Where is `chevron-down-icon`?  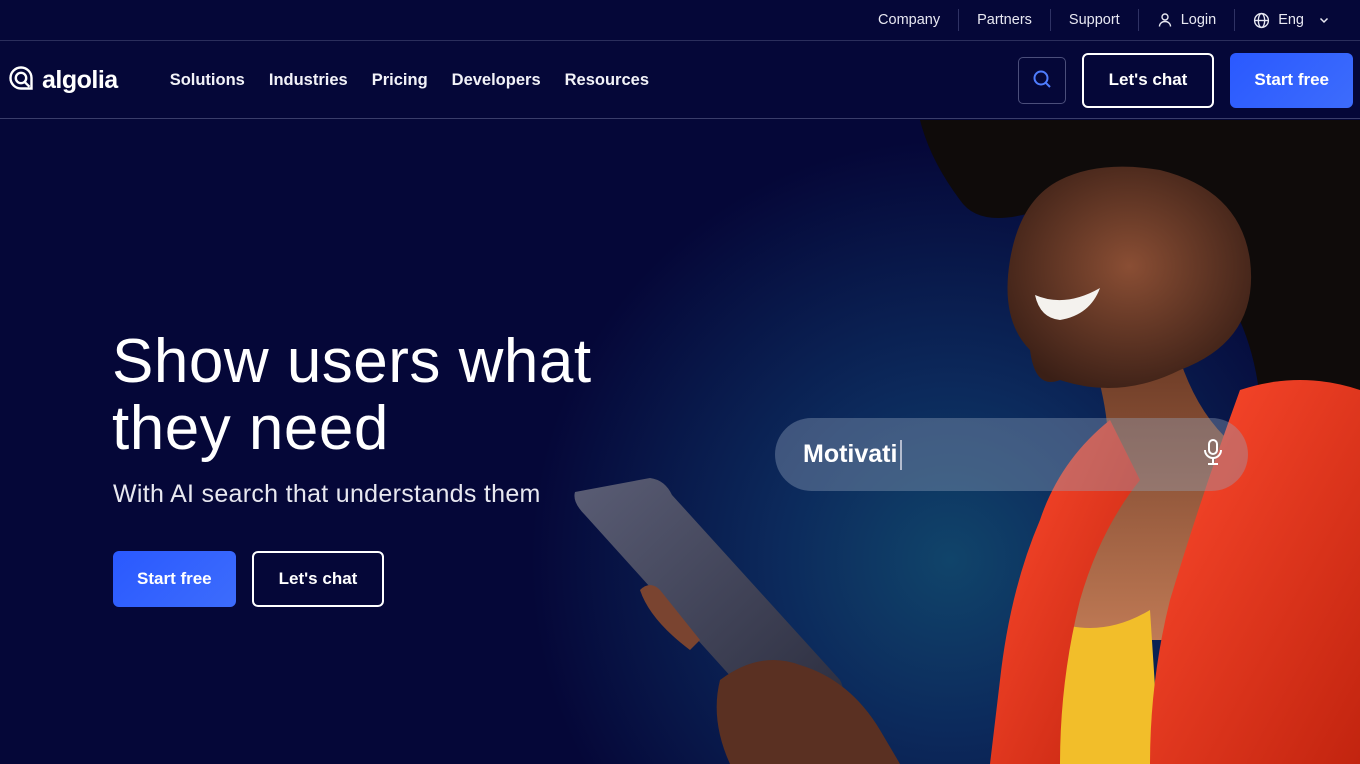
chevron-down-icon is located at coordinates (1324, 20).